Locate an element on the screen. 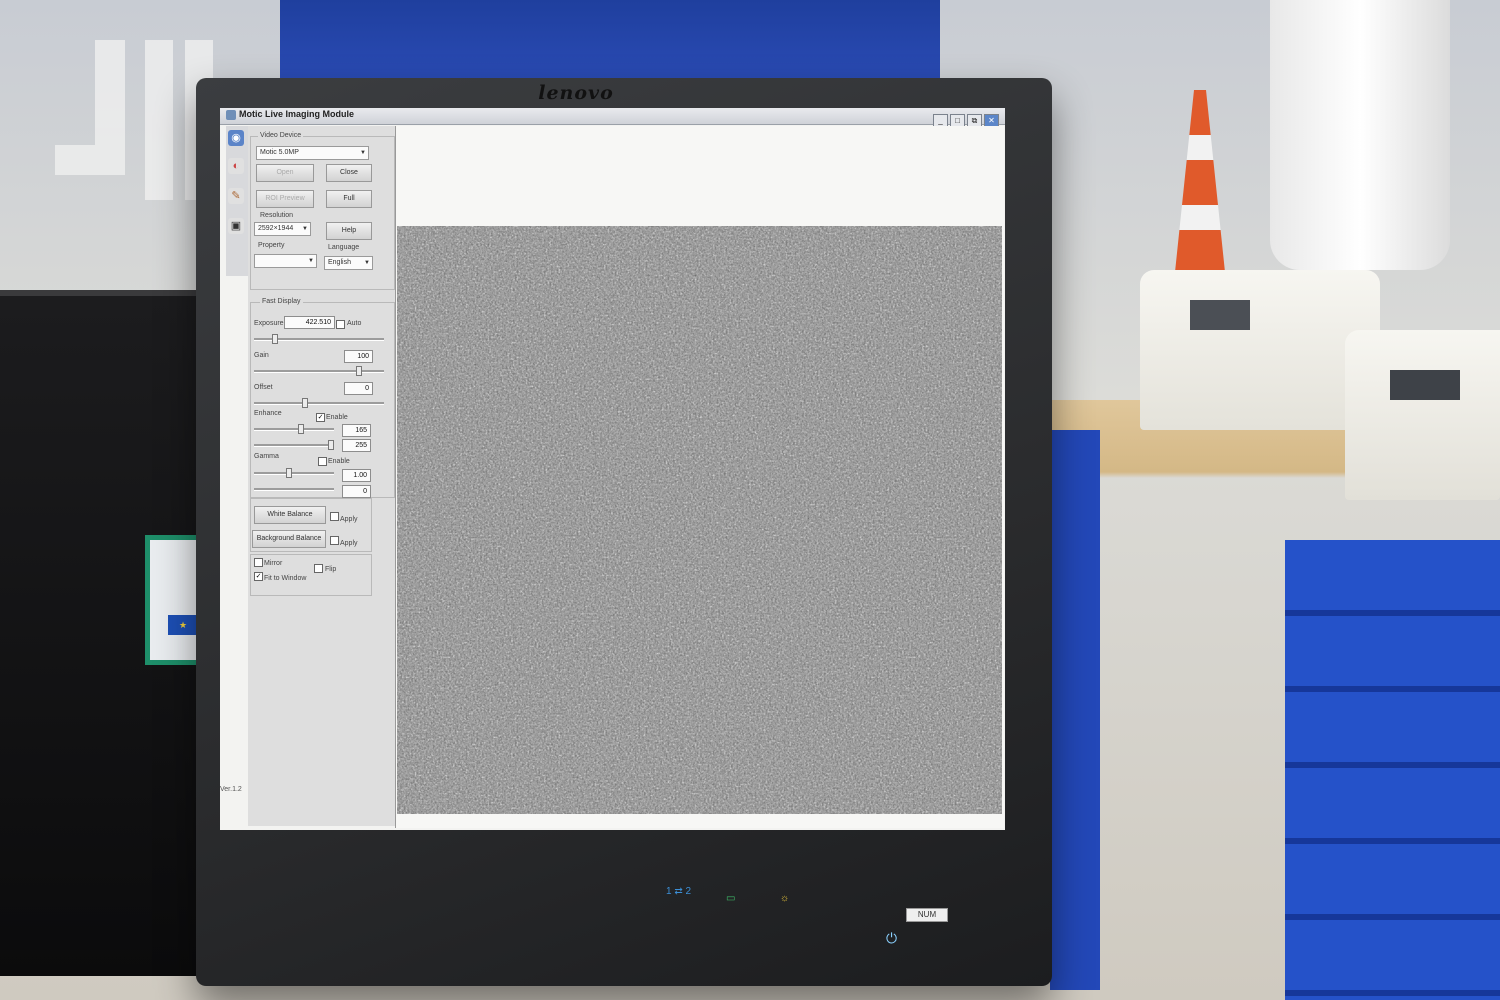 The width and height of the screenshot is (1500, 1000). num-lock-indicator: NUM is located at coordinates (927, 915).